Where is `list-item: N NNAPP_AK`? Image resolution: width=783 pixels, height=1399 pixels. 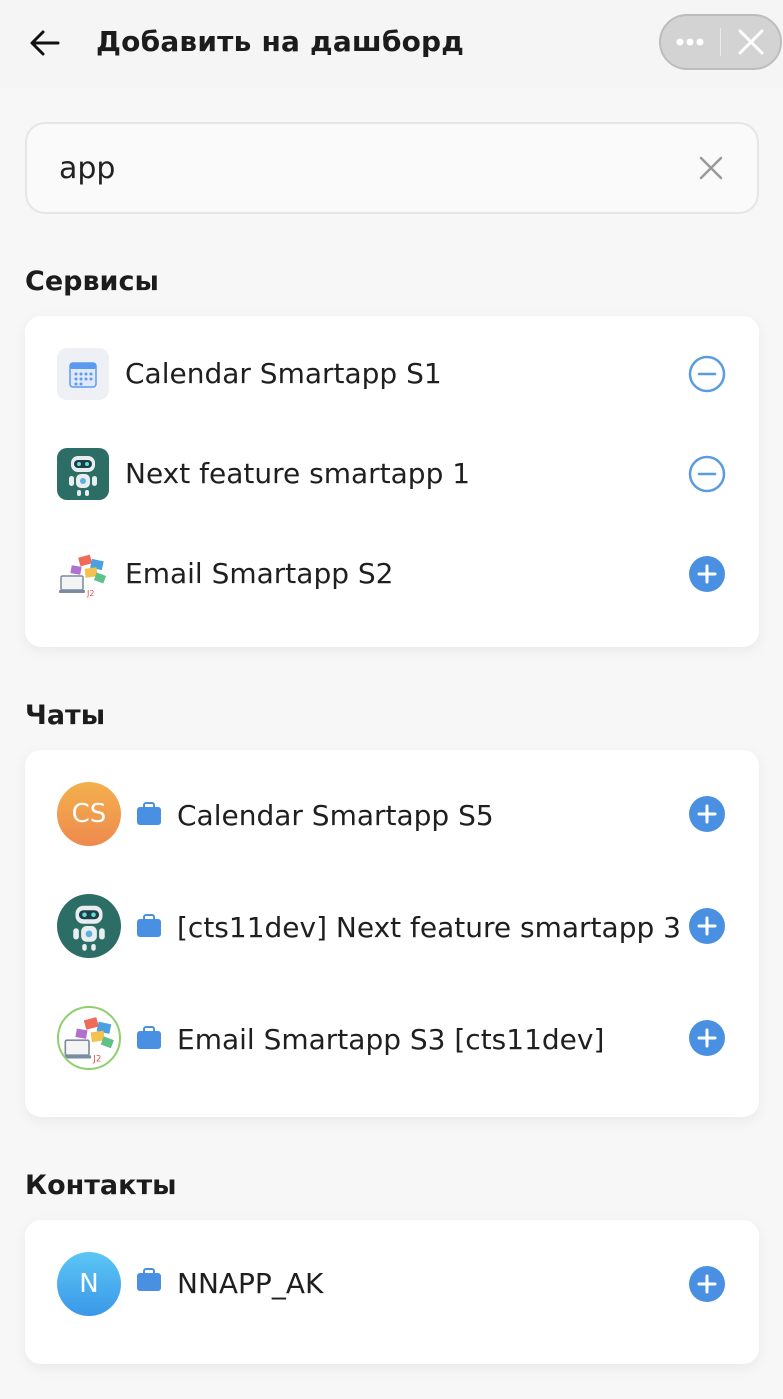
list-item: N NNAPP_AK is located at coordinates (392, 1292).